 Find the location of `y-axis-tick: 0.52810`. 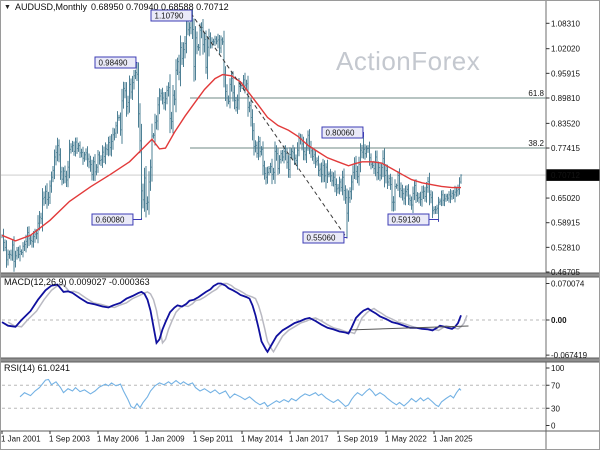

y-axis-tick: 0.52810 is located at coordinates (565, 247).